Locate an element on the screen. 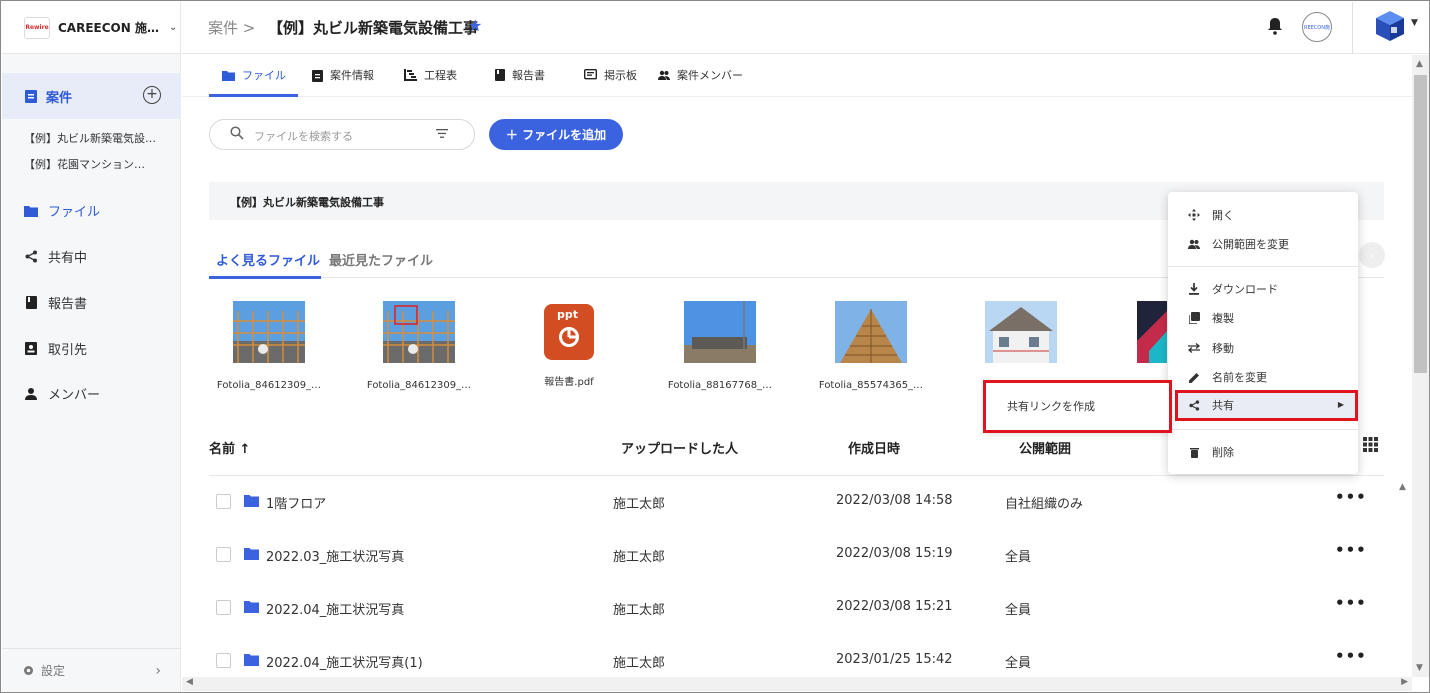  sidebar-item-label: メンバー is located at coordinates (74, 395).